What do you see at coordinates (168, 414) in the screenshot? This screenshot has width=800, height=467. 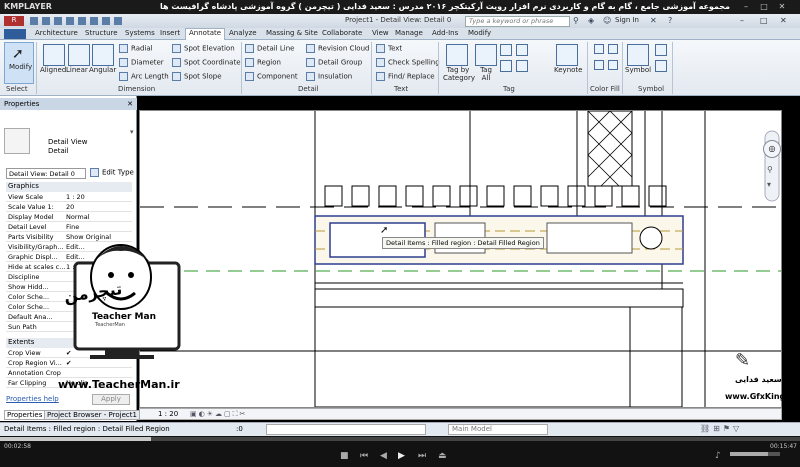 I see `view-scale-button: 1 : 20` at bounding box center [168, 414].